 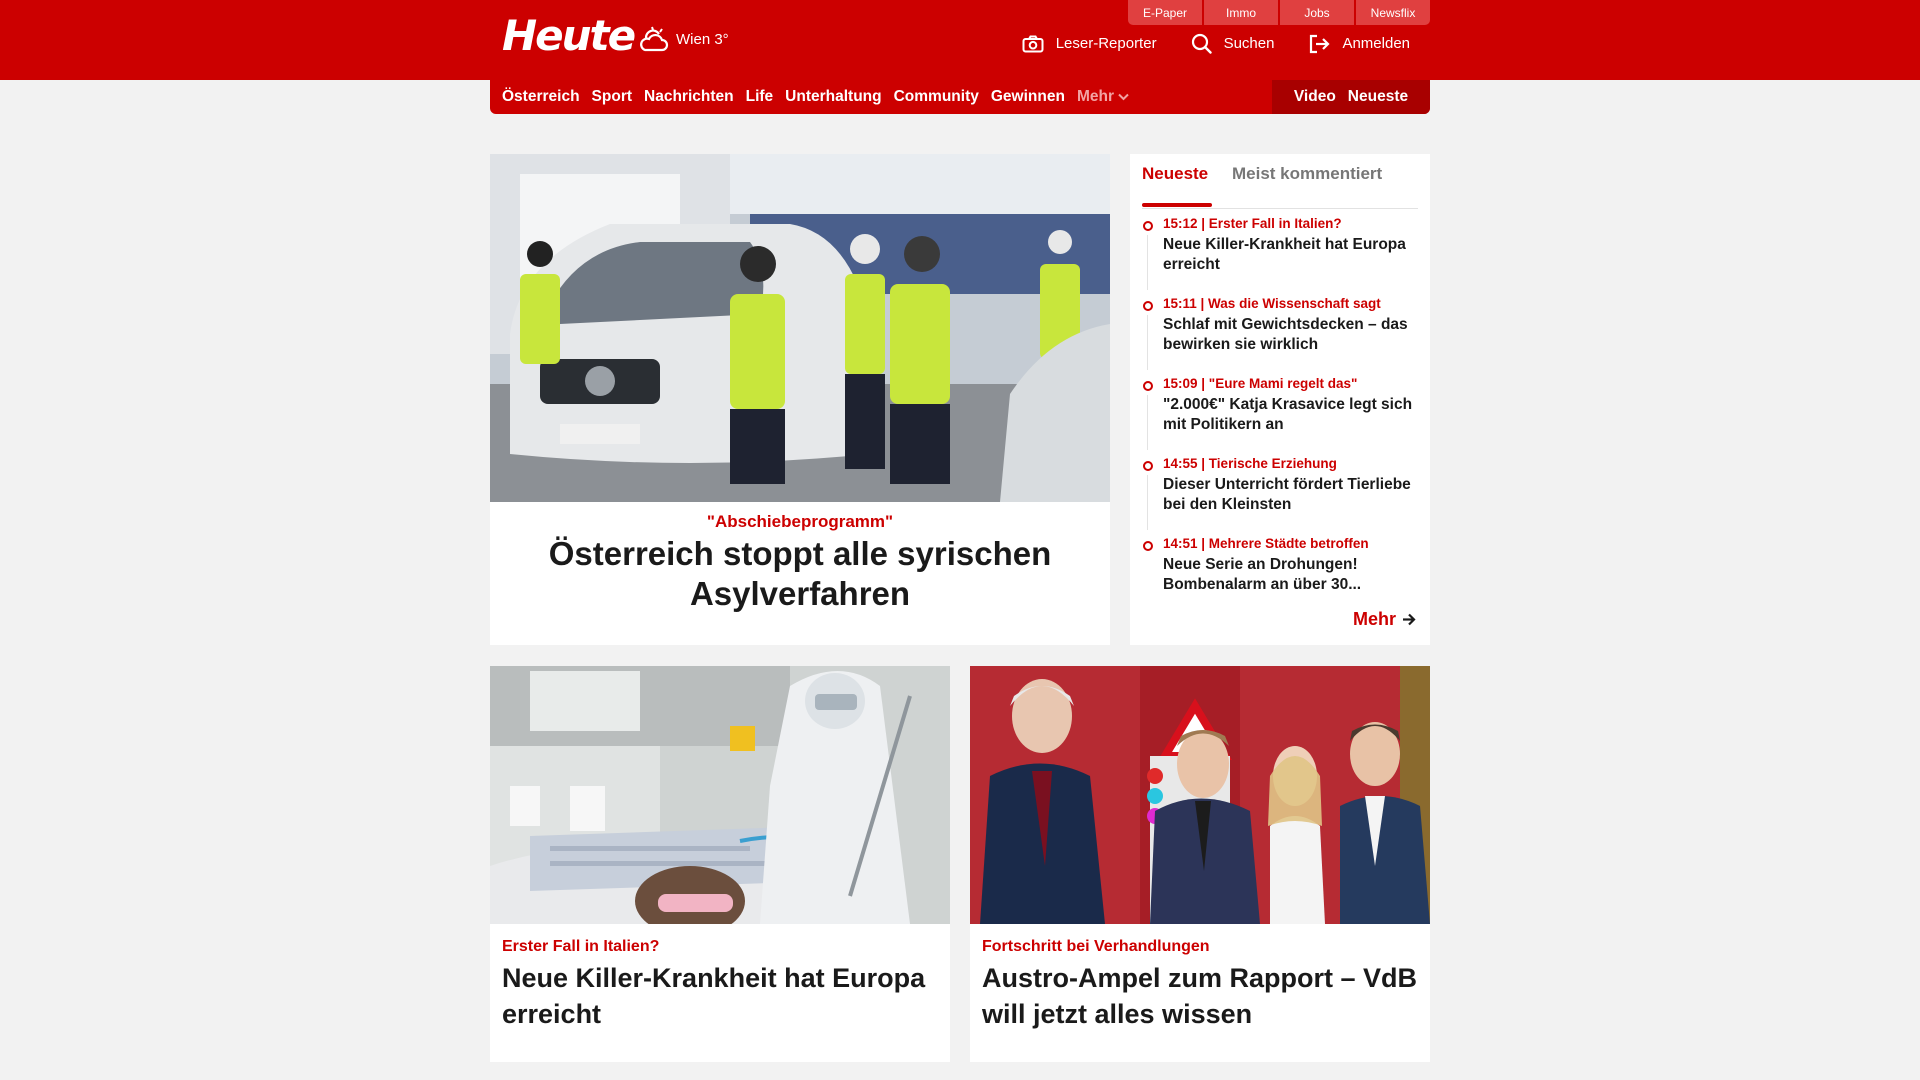 What do you see at coordinates (1279, 12) in the screenshot?
I see `service-links: E-Paper Immo Jobs Newsflix` at bounding box center [1279, 12].